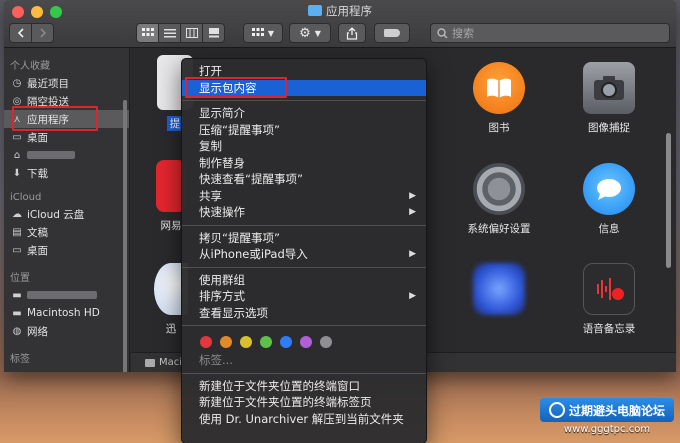  I want to click on home-icon: ⌂, so click(17, 155).